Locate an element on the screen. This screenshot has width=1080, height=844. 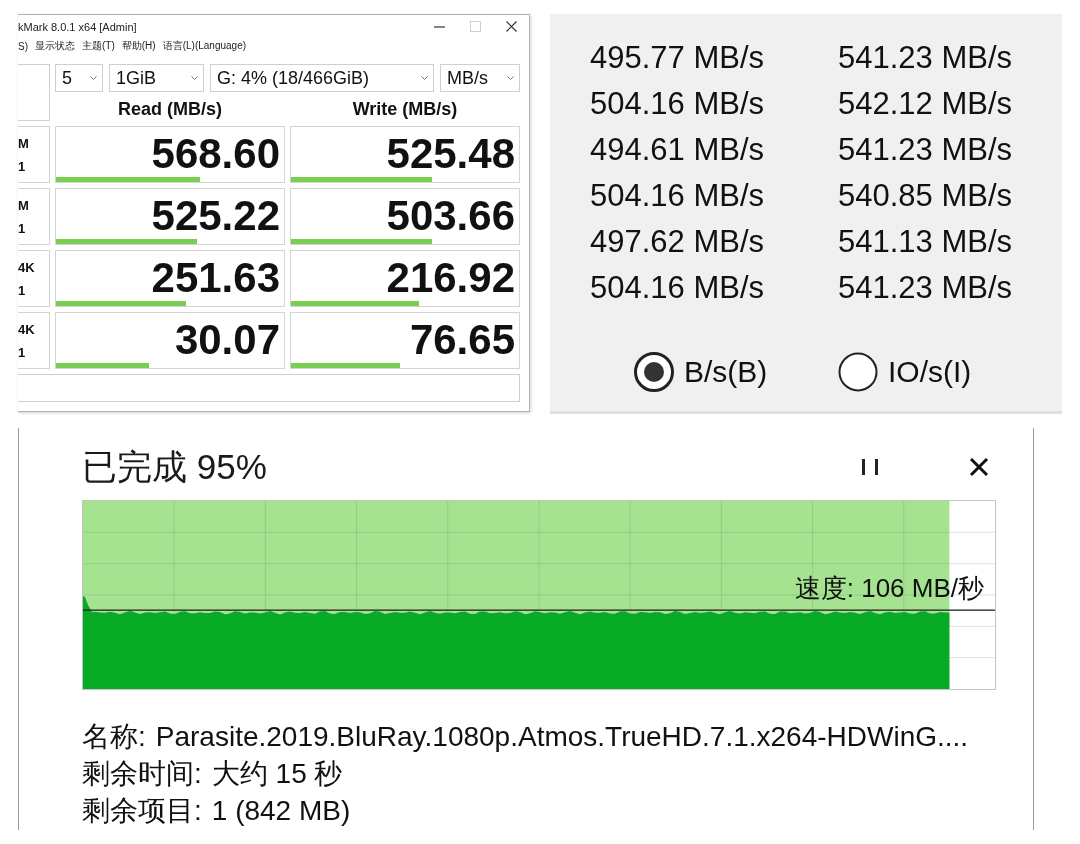
detail-value: 1 (842 MB) is located at coordinates (281, 811).